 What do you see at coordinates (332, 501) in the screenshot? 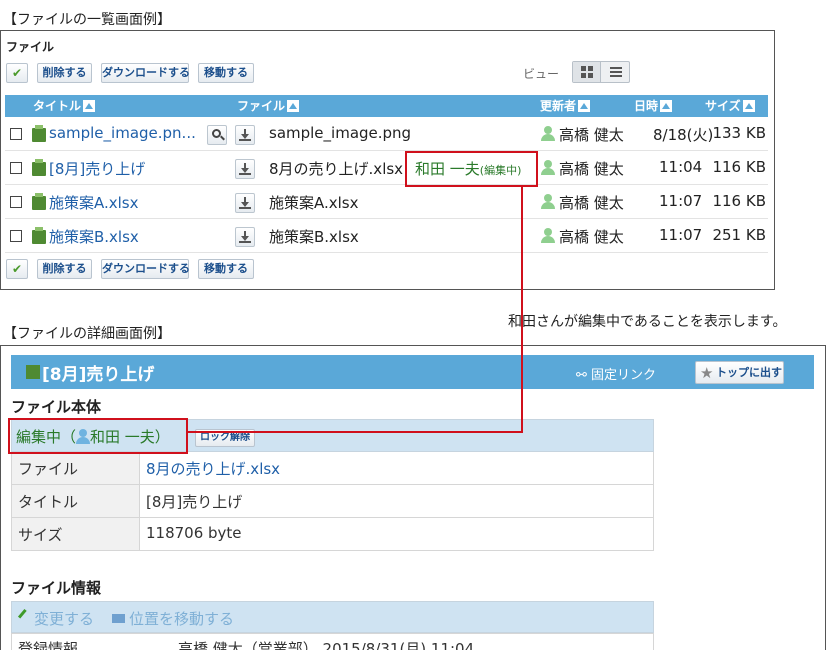
I see `detail-row-title: タイトル [8月]売り上げ` at bounding box center [332, 501].